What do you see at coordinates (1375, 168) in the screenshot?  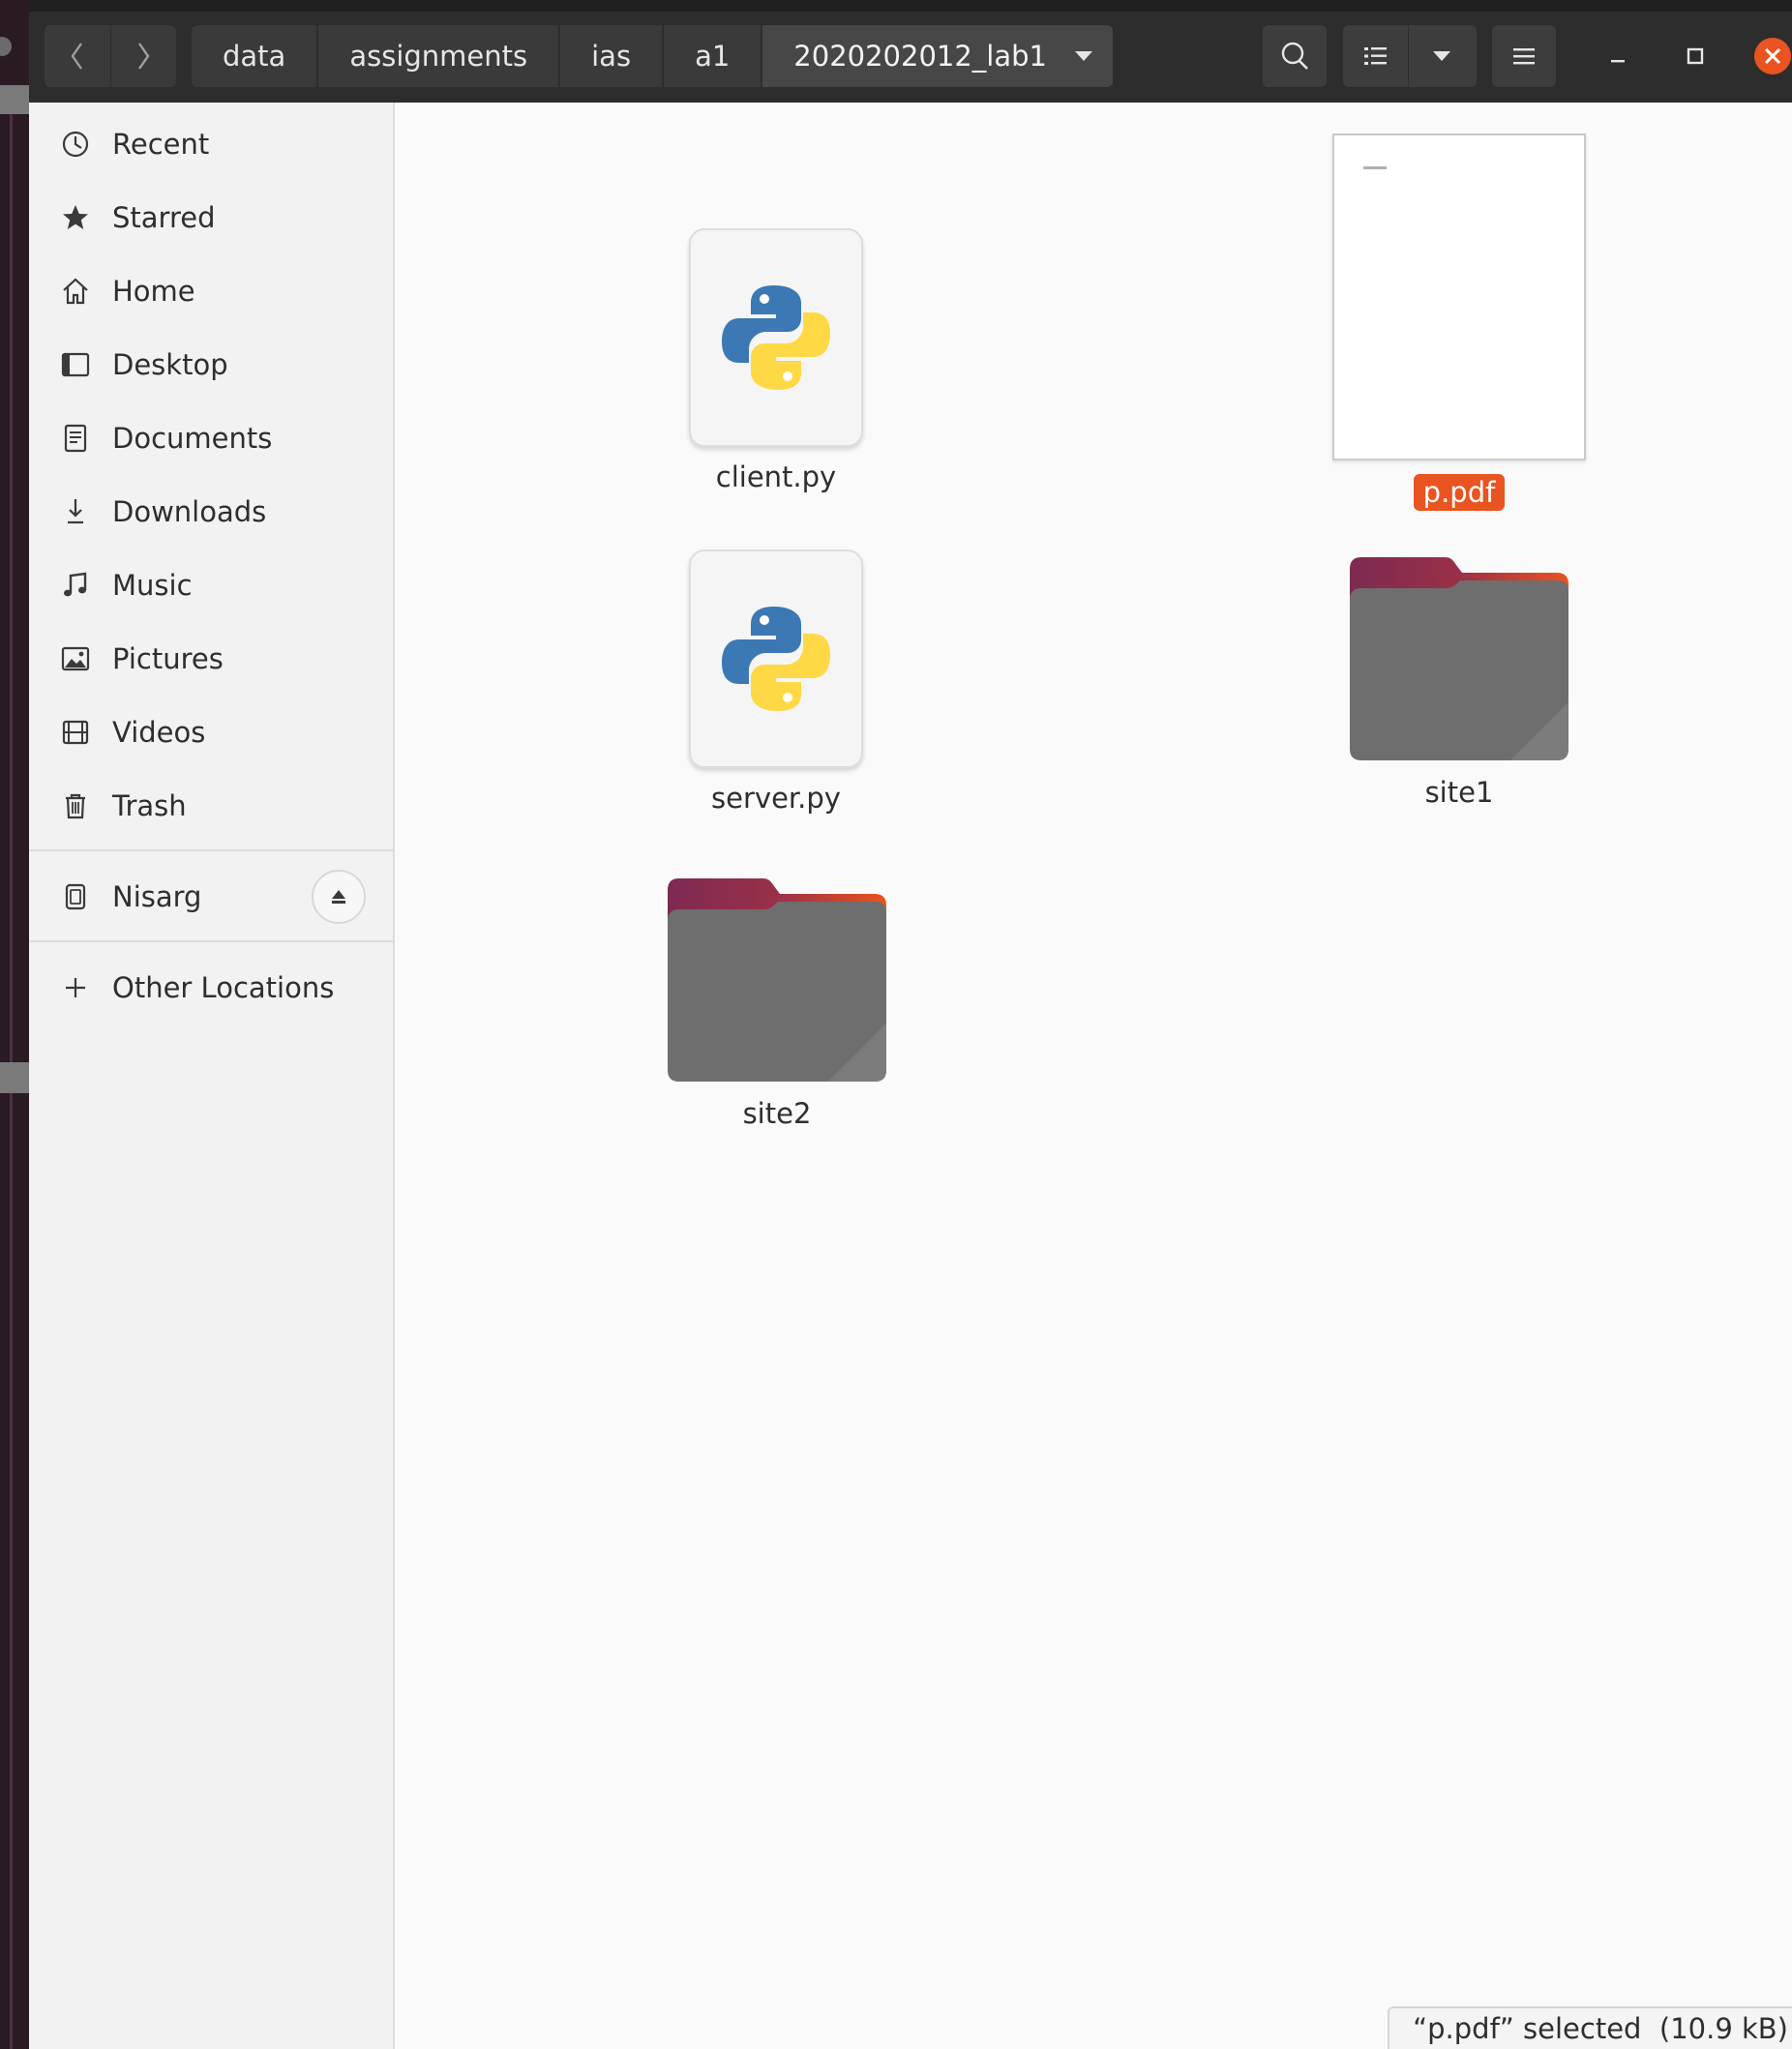 I see `pdf-text-line` at bounding box center [1375, 168].